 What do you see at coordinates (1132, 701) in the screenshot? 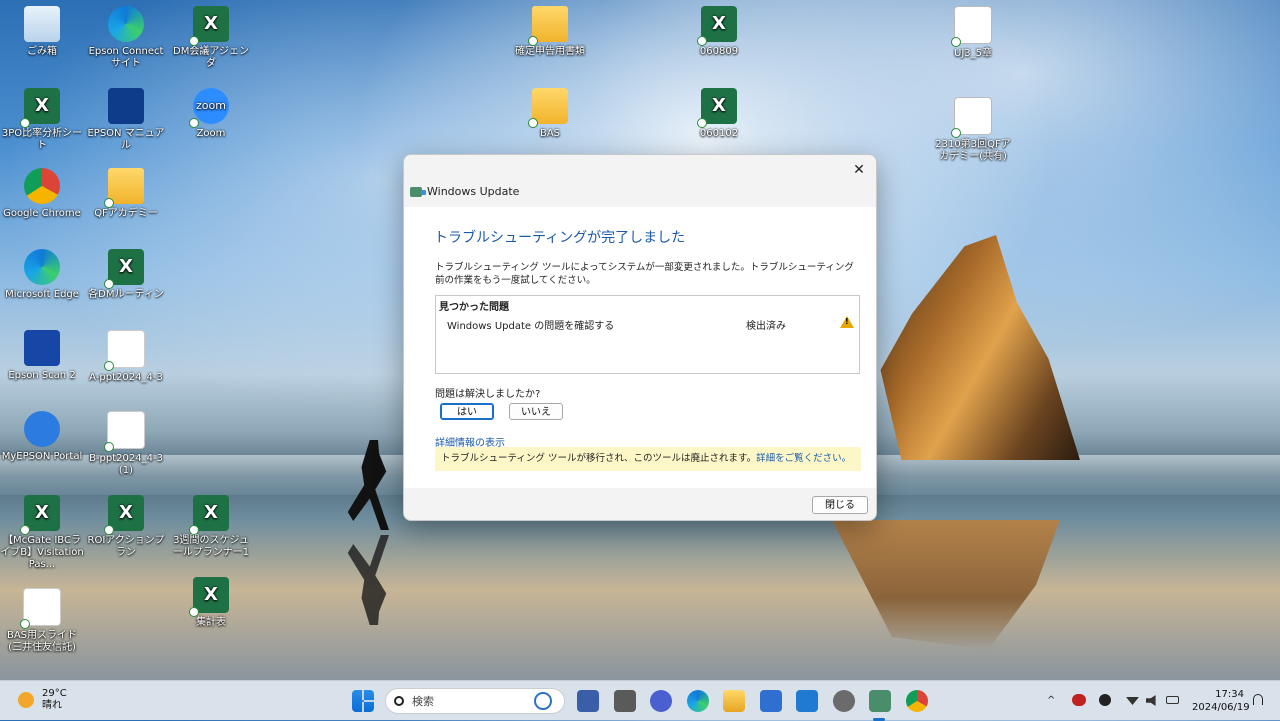
I see `wifi-icon` at bounding box center [1132, 701].